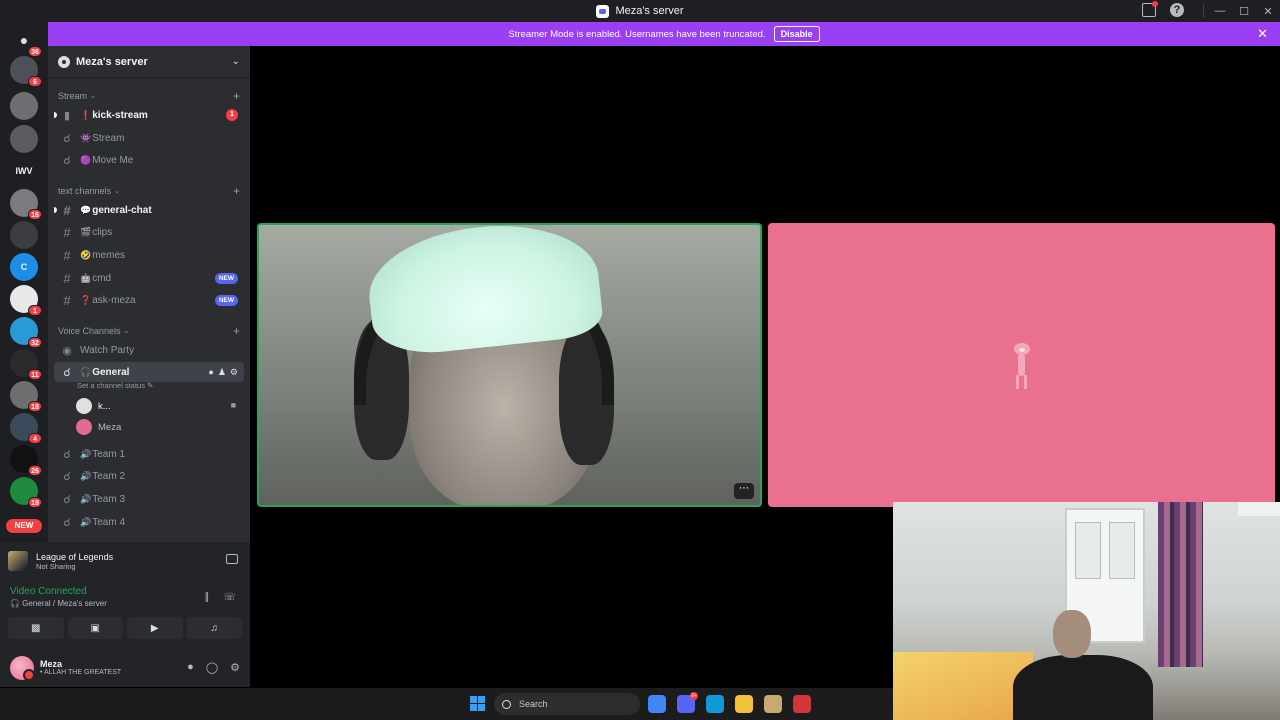 The height and width of the screenshot is (720, 1280). Describe the element at coordinates (26, 71) in the screenshot. I see `server-icon-1: 6` at that location.